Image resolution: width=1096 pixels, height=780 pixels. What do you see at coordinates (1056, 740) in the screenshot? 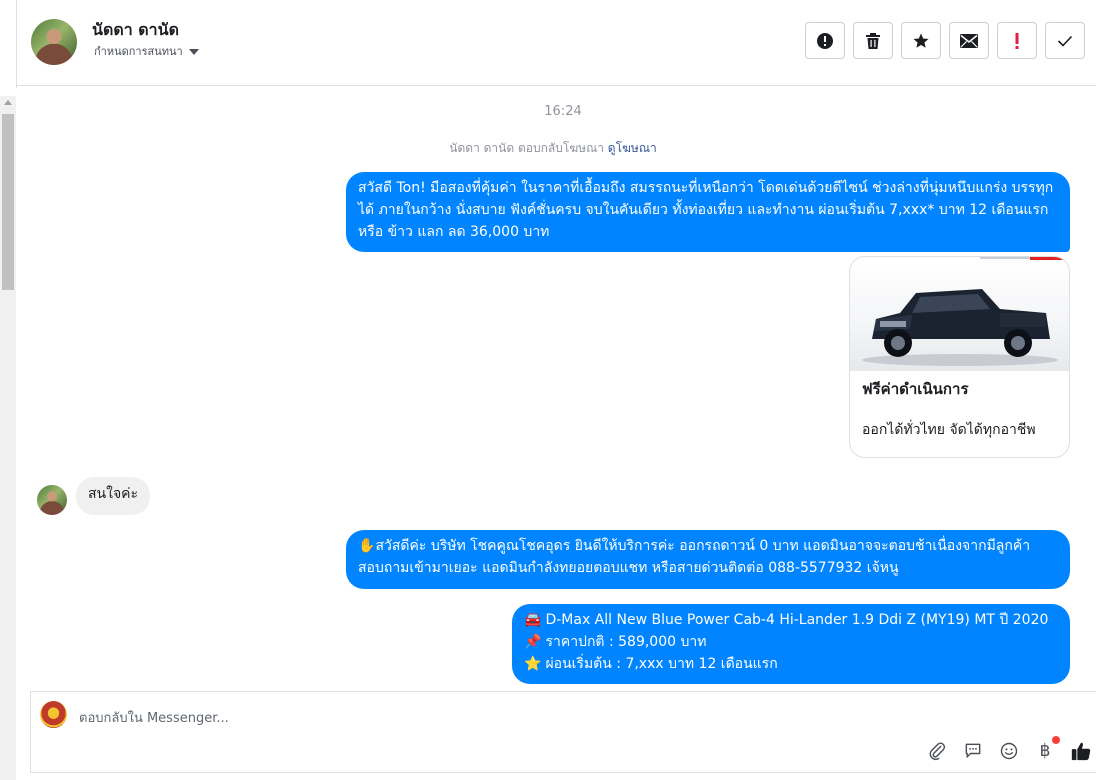
I see `notification-dot` at bounding box center [1056, 740].